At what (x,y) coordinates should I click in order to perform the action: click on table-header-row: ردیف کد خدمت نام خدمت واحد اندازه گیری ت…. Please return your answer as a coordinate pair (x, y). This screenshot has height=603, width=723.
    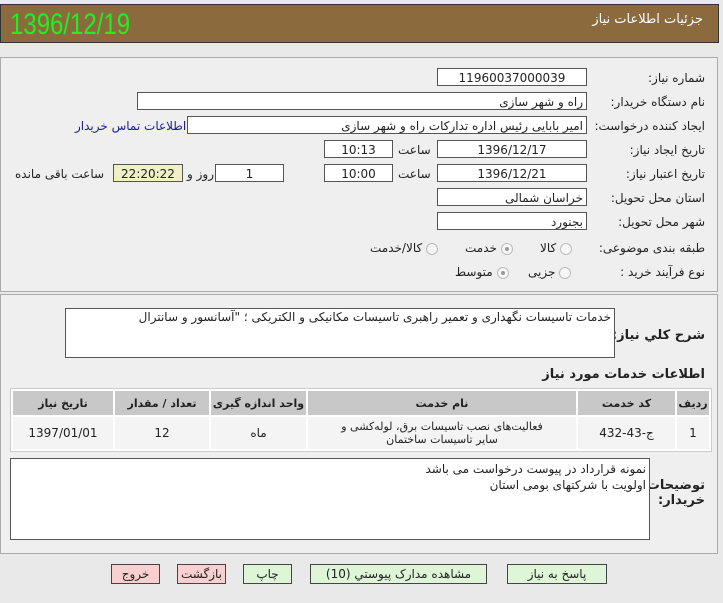
    Looking at the image, I should click on (361, 403).